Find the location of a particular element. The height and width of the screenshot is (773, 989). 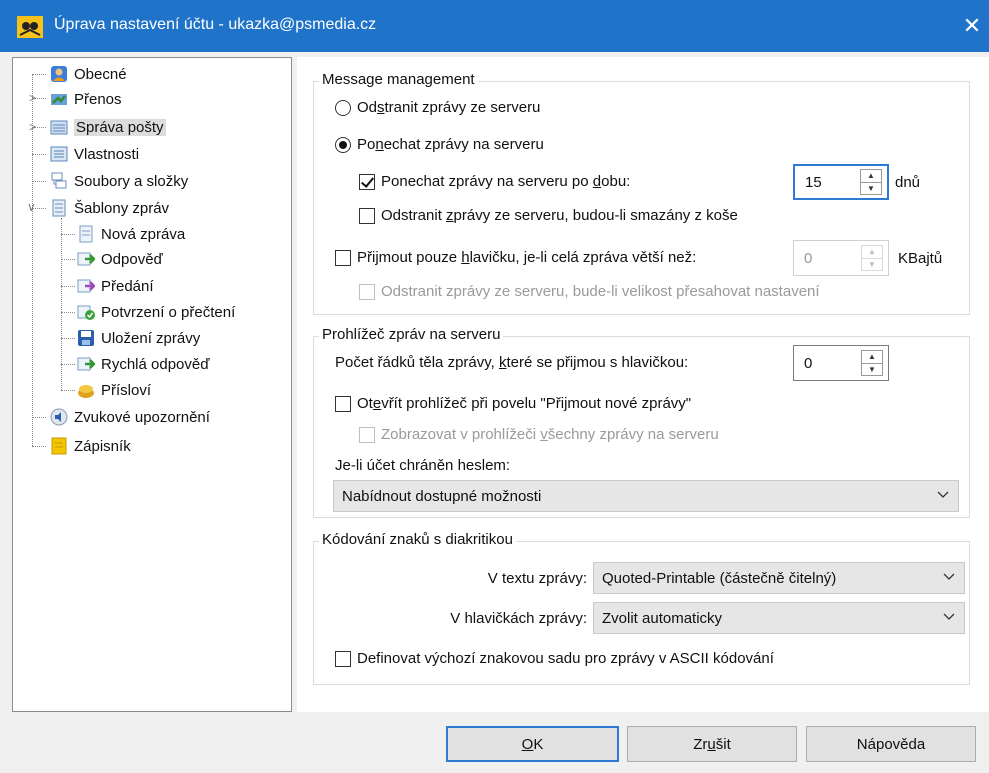

properties-icon is located at coordinates (59, 154).